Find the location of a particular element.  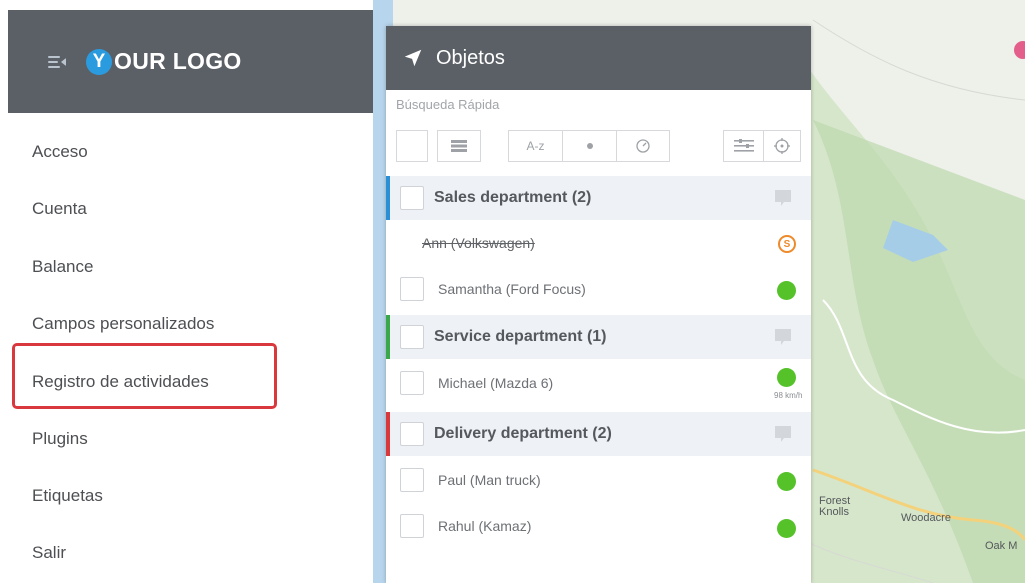

list-icon is located at coordinates (459, 146).